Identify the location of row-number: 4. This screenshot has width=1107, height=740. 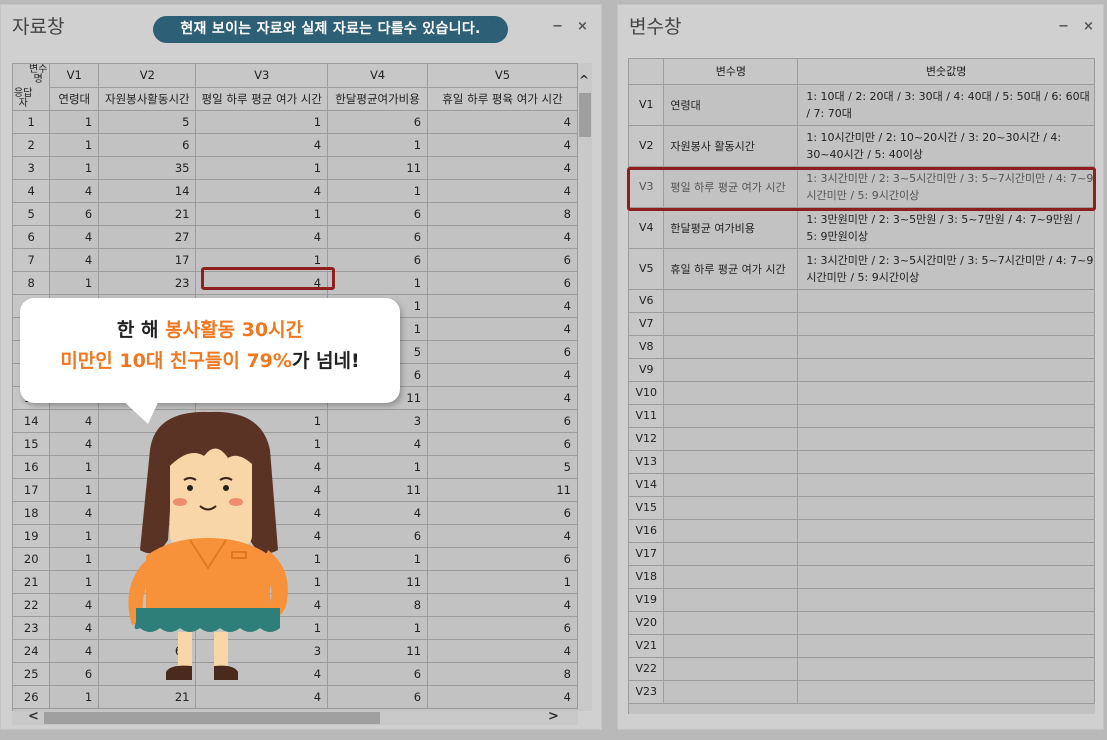
(32, 191).